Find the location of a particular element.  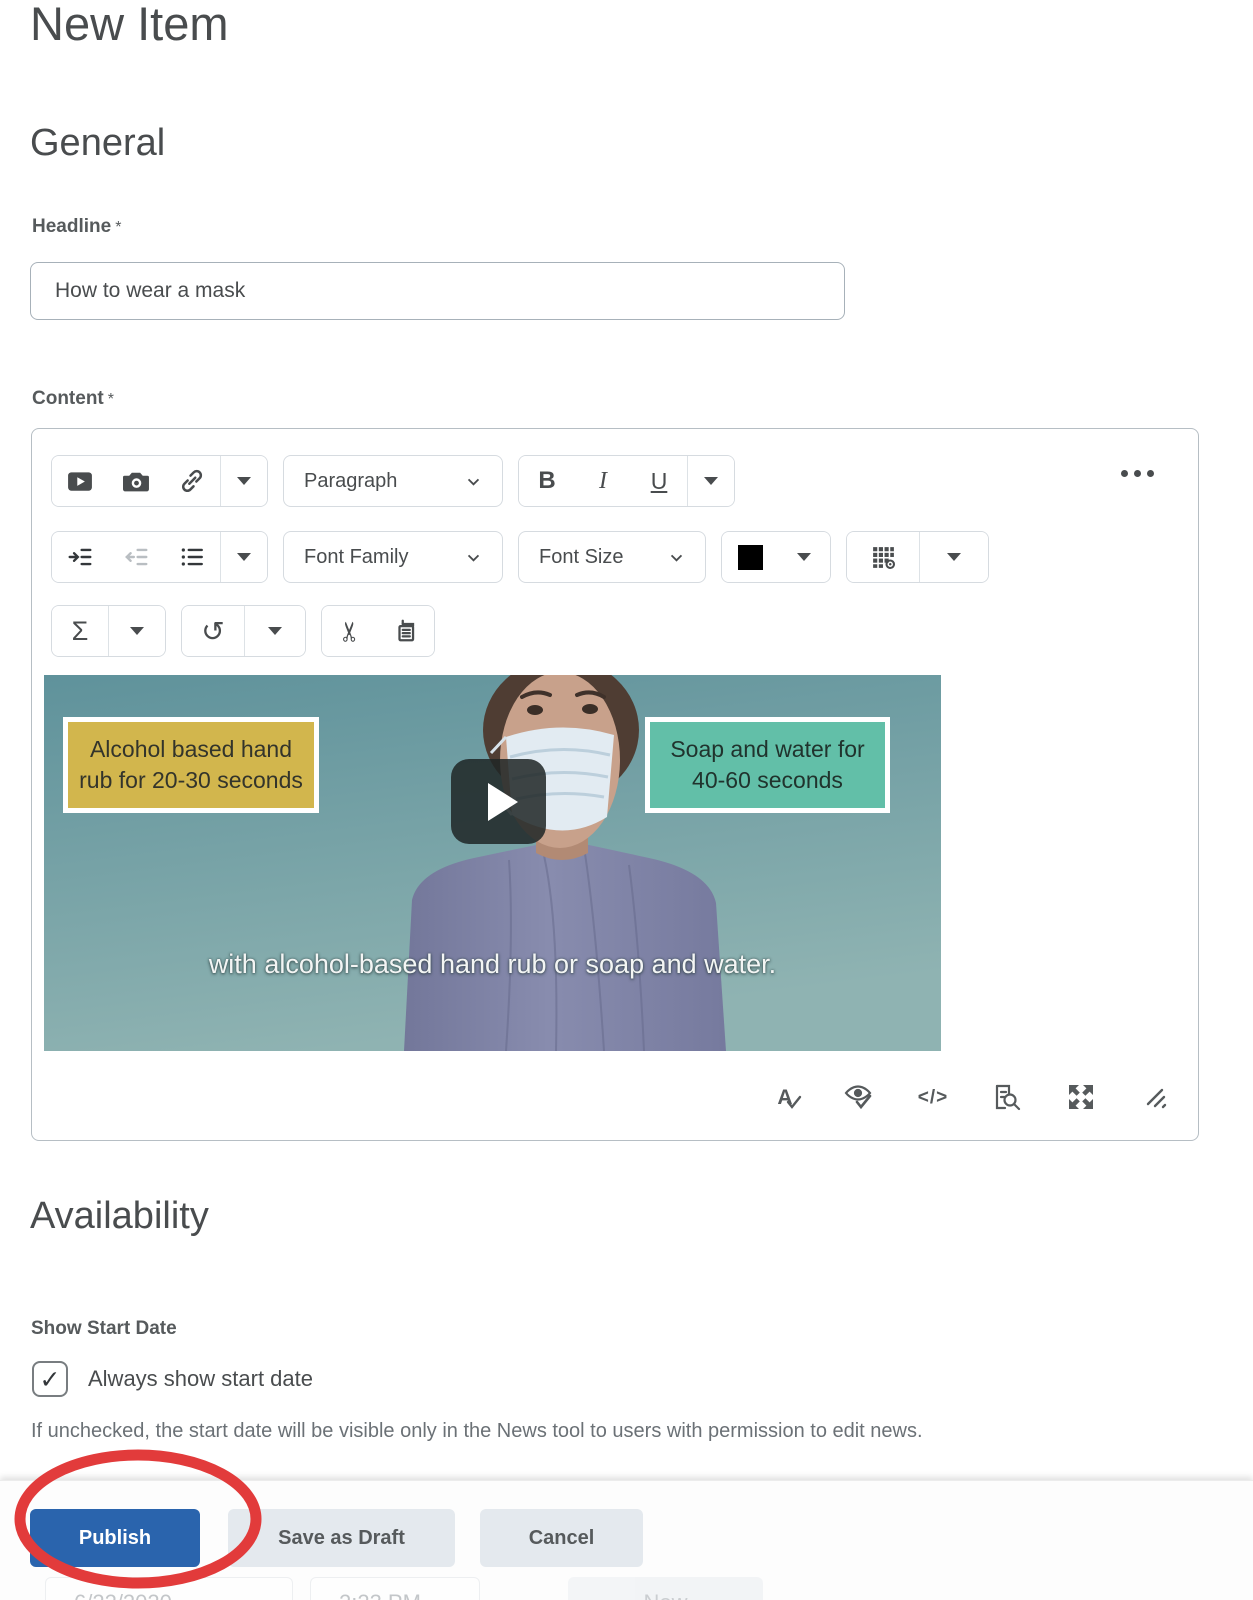

equation-icon: Σ is located at coordinates (80, 630).